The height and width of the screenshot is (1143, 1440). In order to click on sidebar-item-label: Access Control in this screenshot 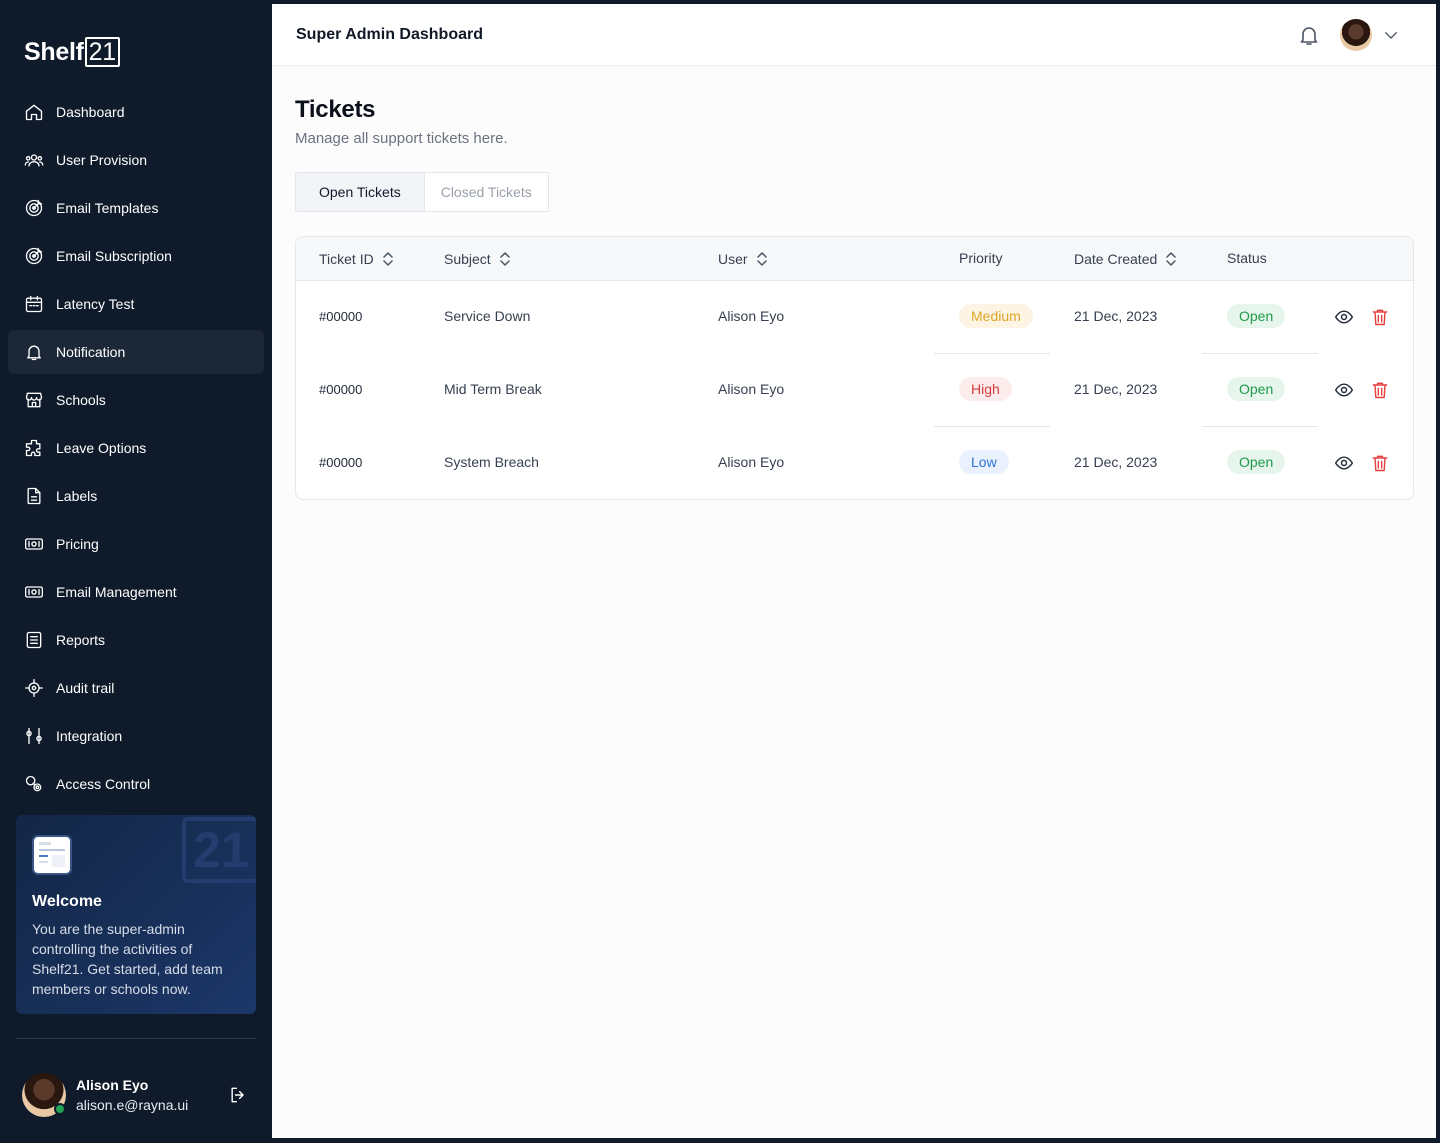, I will do `click(103, 784)`.